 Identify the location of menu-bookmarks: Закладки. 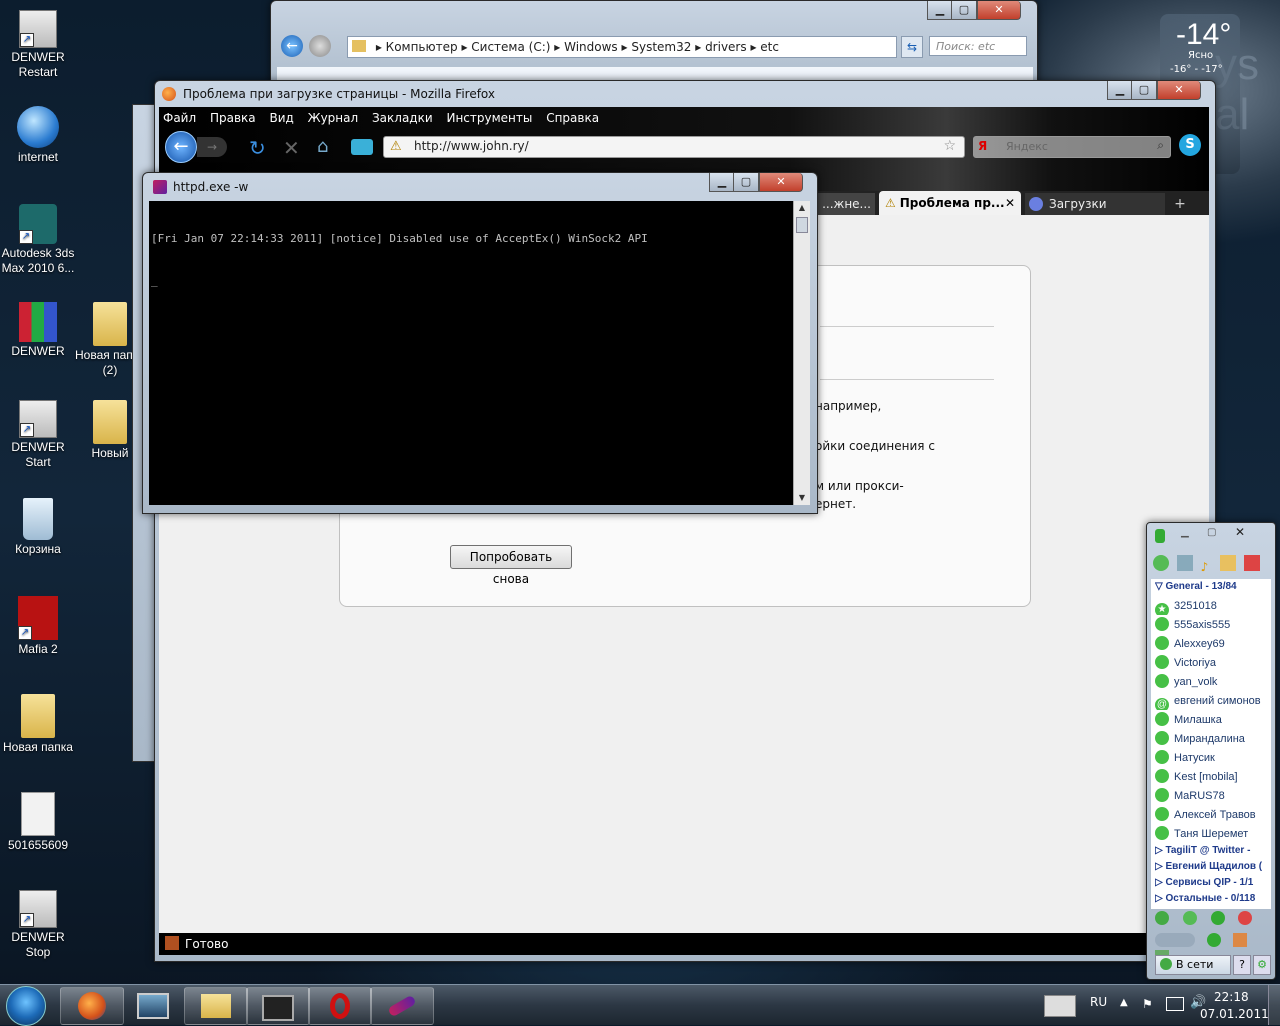
(402, 118).